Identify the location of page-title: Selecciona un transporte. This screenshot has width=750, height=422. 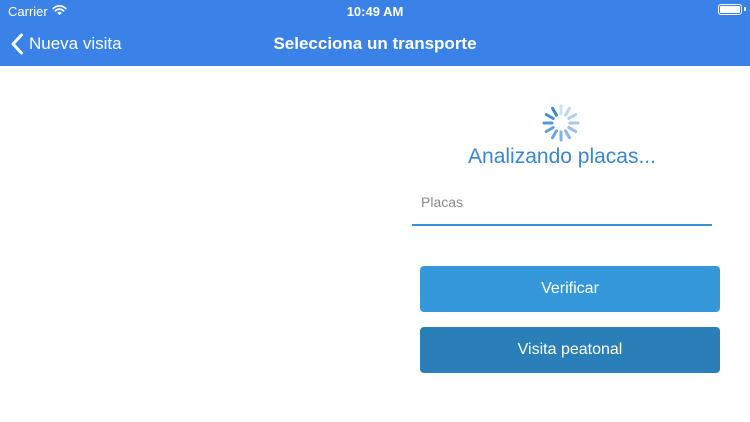
(375, 43).